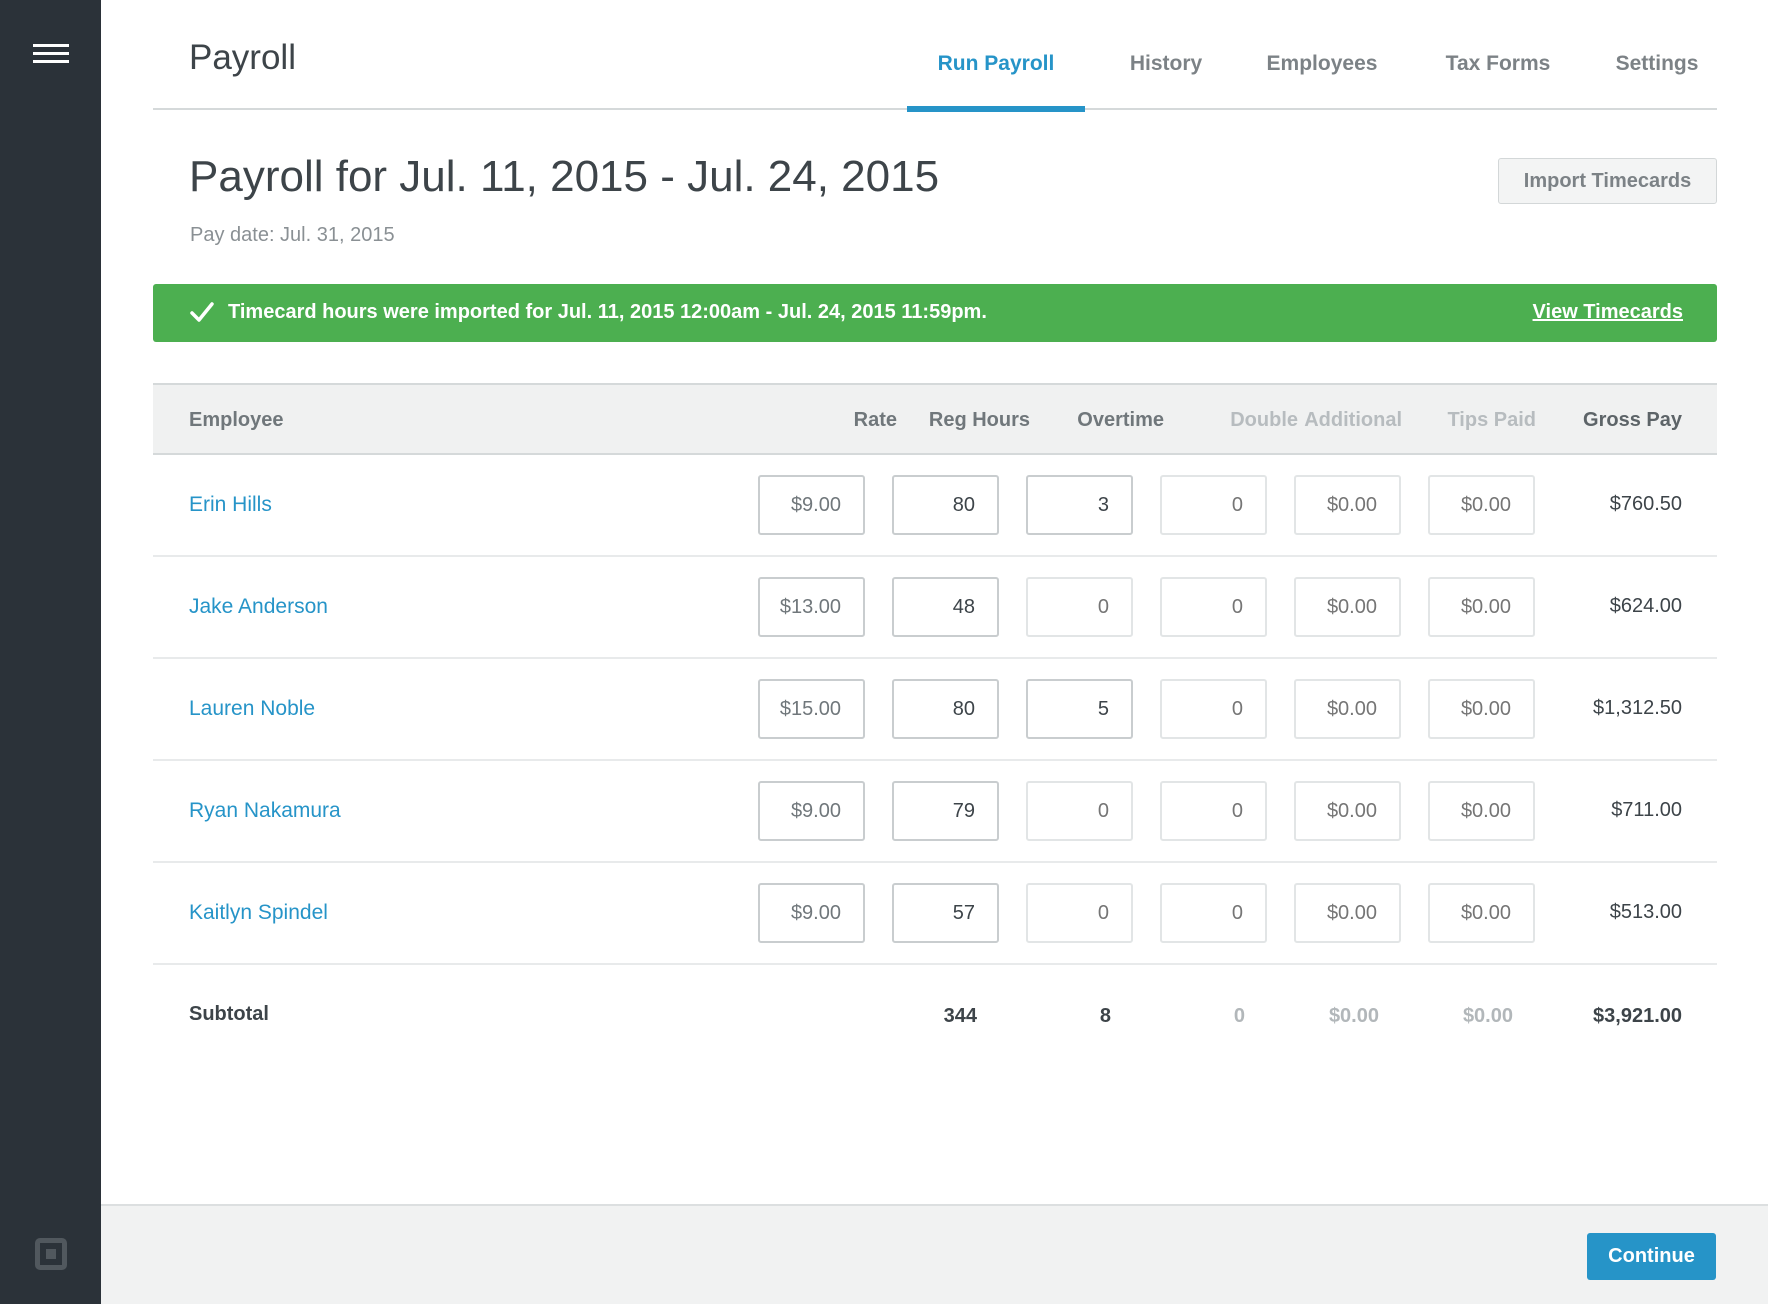 Image resolution: width=1768 pixels, height=1304 pixels. Describe the element at coordinates (934, 1254) in the screenshot. I see `footer-bar: Continue` at that location.